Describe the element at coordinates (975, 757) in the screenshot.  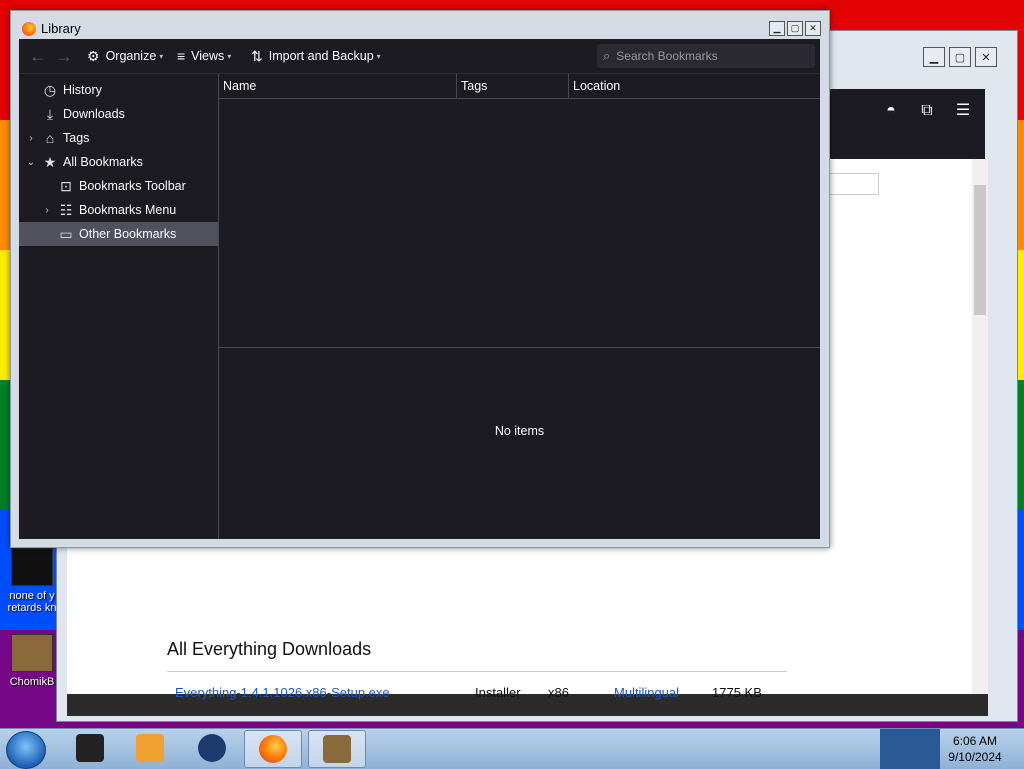
I see `clock-date: 9/10/2024` at that location.